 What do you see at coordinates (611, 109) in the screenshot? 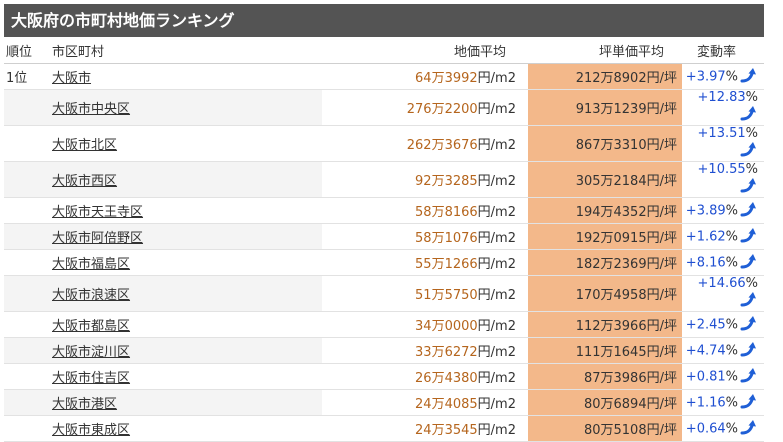
I see `tsubo-price-value: 913万1239` at bounding box center [611, 109].